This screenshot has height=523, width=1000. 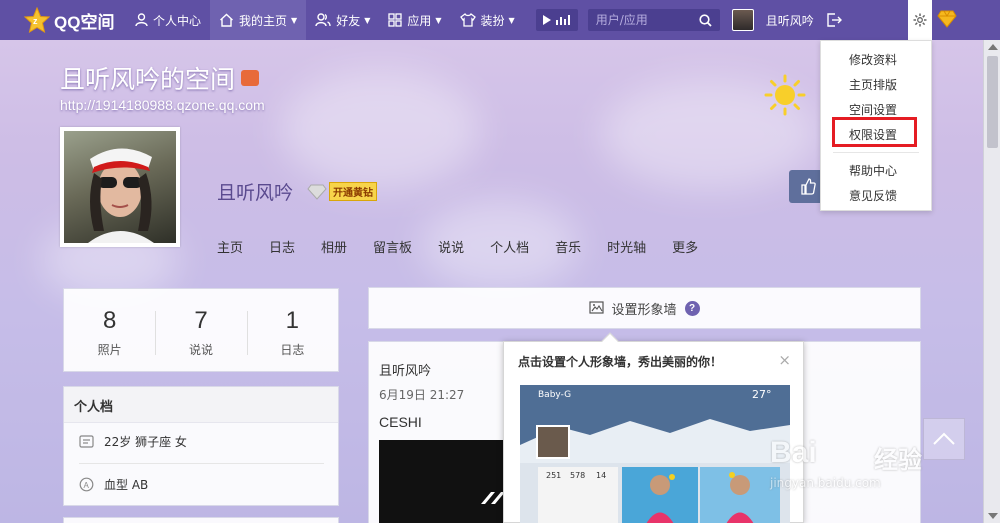 I want to click on profile-blood-type: A 血型 AB, so click(x=113, y=484).